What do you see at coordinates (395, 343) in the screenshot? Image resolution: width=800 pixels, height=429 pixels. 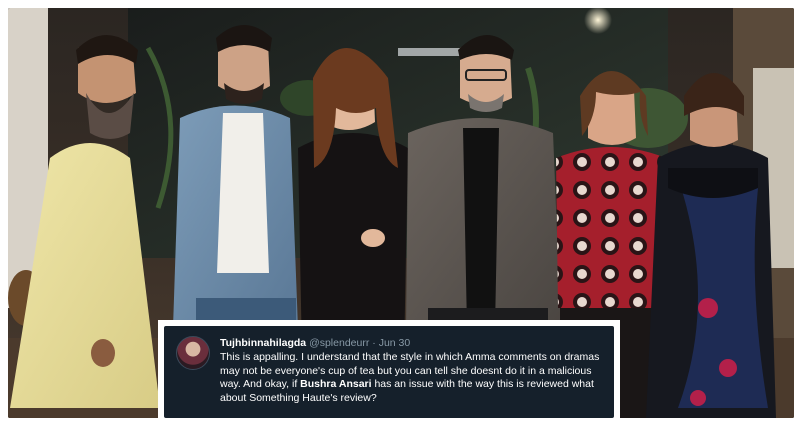 I see `tweet-date: Jun 30` at bounding box center [395, 343].